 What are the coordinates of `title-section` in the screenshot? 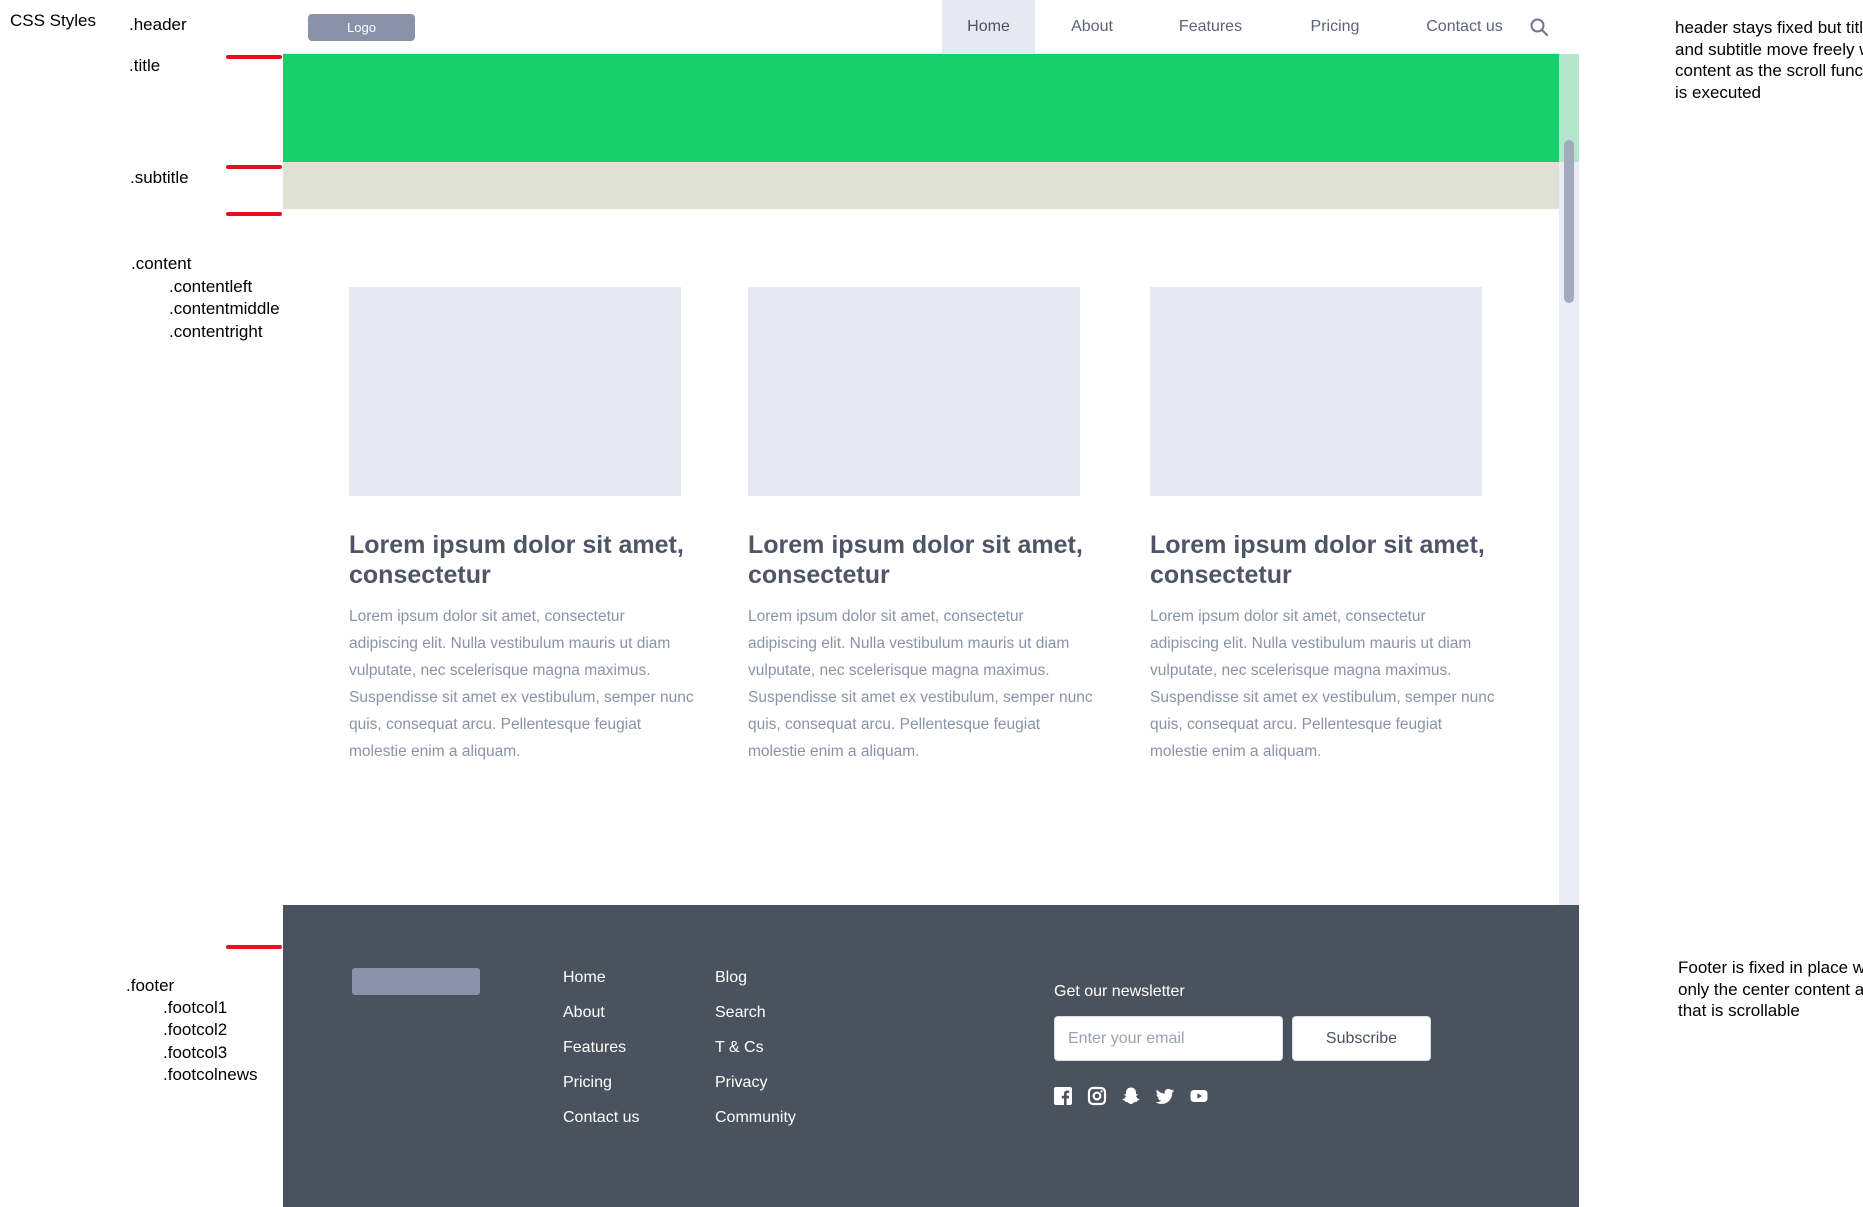 It's located at (921, 108).